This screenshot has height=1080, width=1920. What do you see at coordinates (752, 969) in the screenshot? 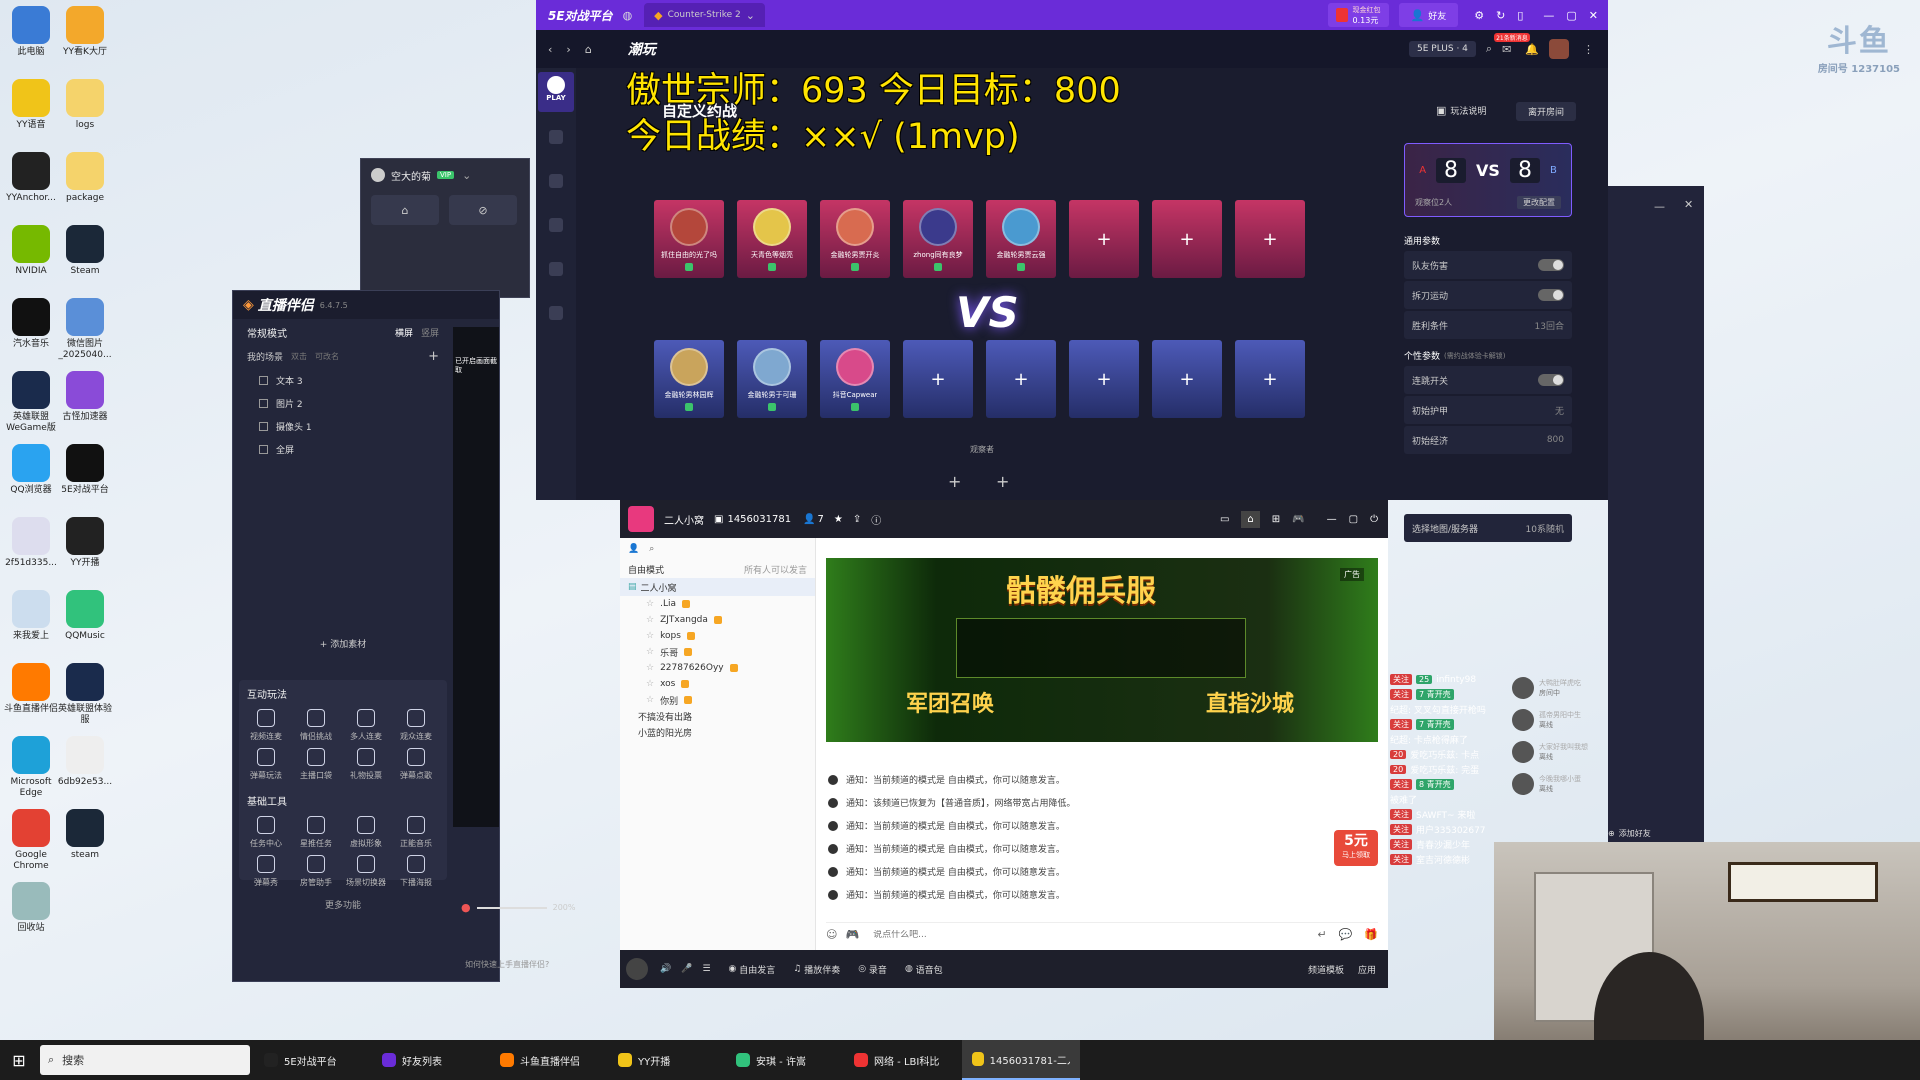
I see `free-speak-button: ◉ 自由发言` at bounding box center [752, 969].